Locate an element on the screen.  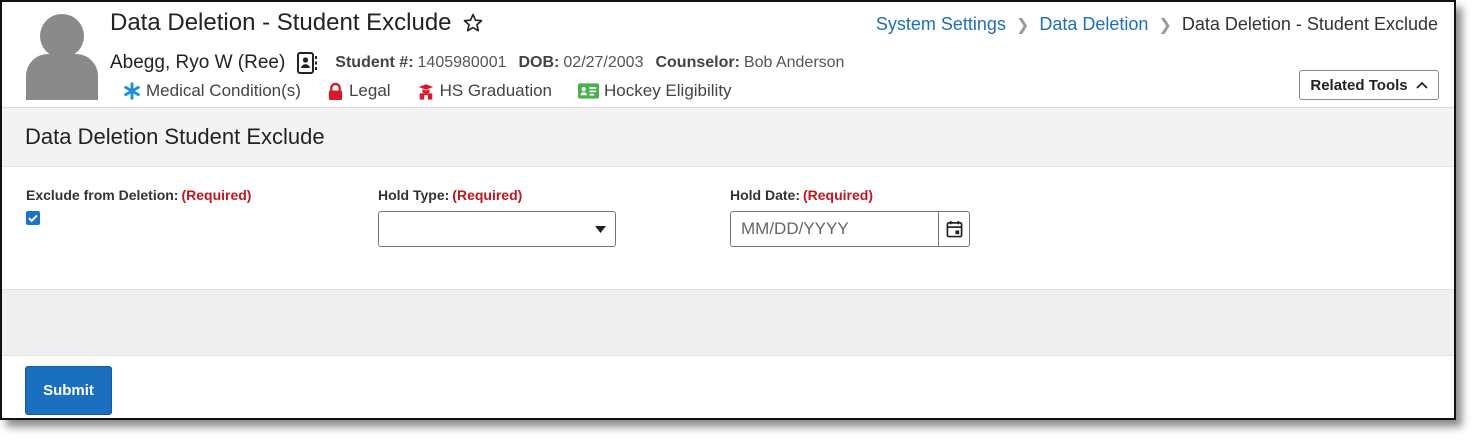
calendar-button is located at coordinates (954, 229).